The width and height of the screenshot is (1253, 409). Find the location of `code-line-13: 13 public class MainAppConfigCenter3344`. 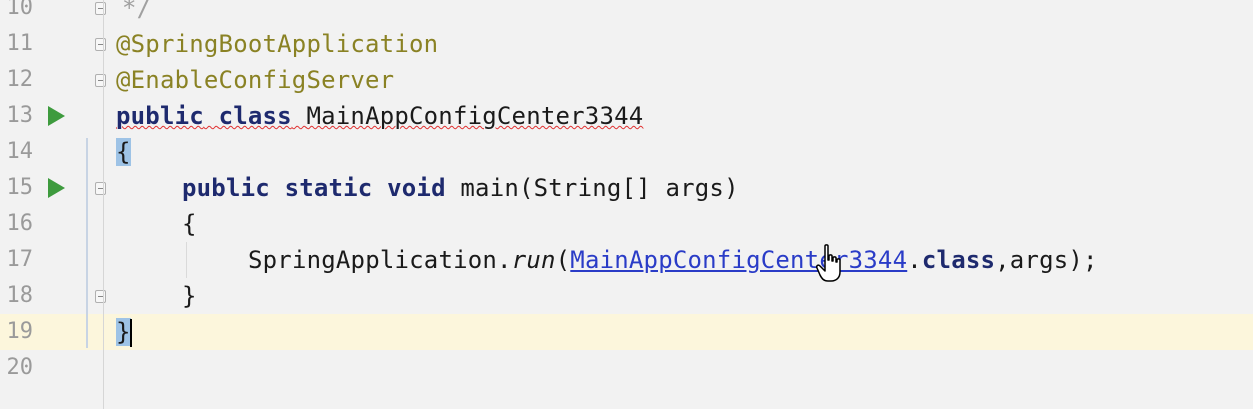

code-line-13: 13 public class MainAppConfigCenter3344 is located at coordinates (626, 116).